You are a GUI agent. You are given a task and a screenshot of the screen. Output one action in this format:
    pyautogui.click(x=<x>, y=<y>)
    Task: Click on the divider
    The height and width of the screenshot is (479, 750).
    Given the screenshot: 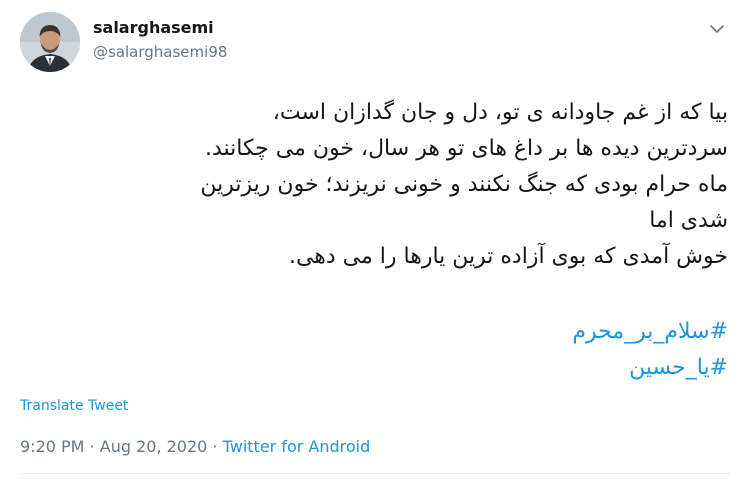 What is the action you would take?
    pyautogui.click(x=375, y=473)
    